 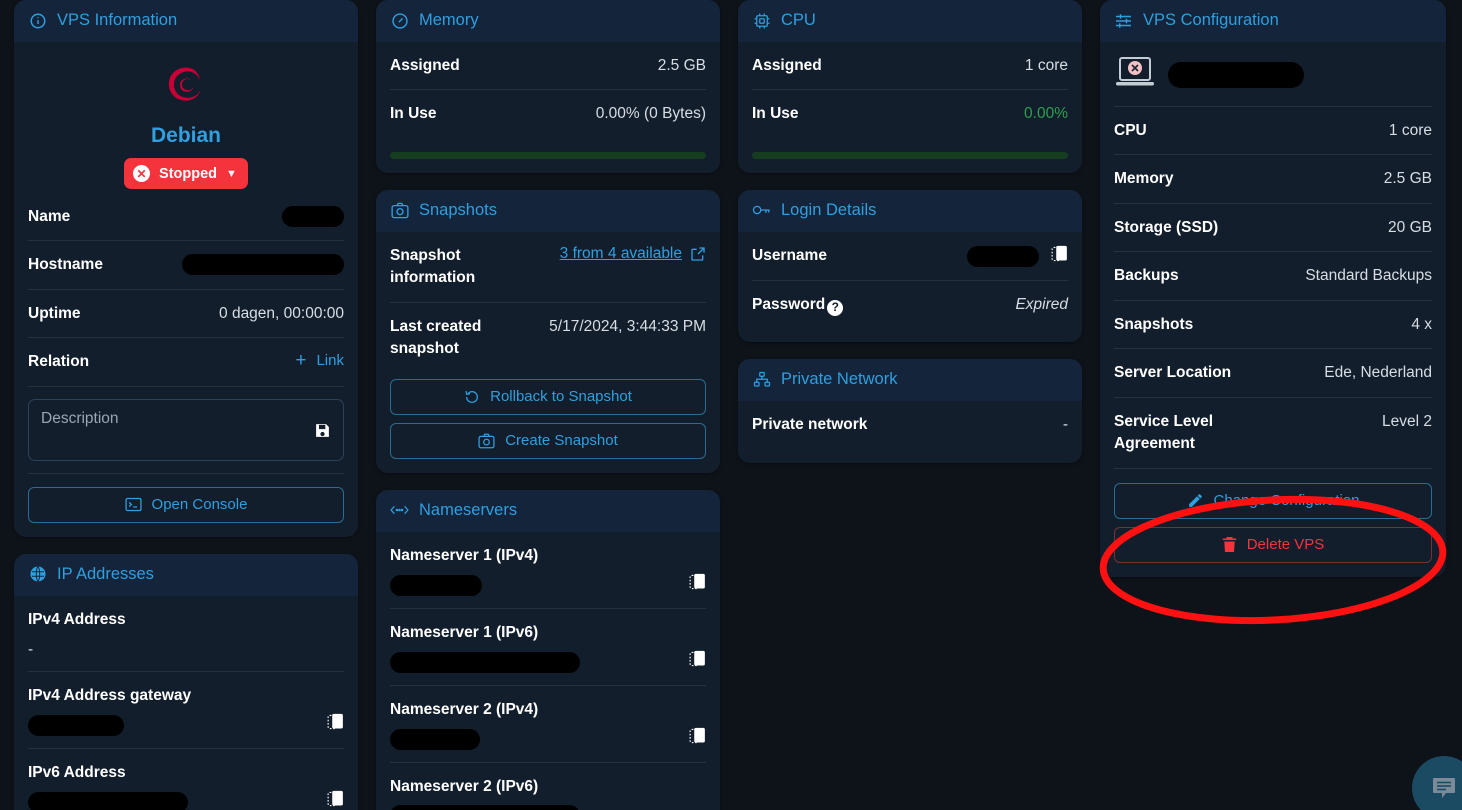 I want to click on config-row-sla: Service Level Agreement Level 2, so click(x=1273, y=433).